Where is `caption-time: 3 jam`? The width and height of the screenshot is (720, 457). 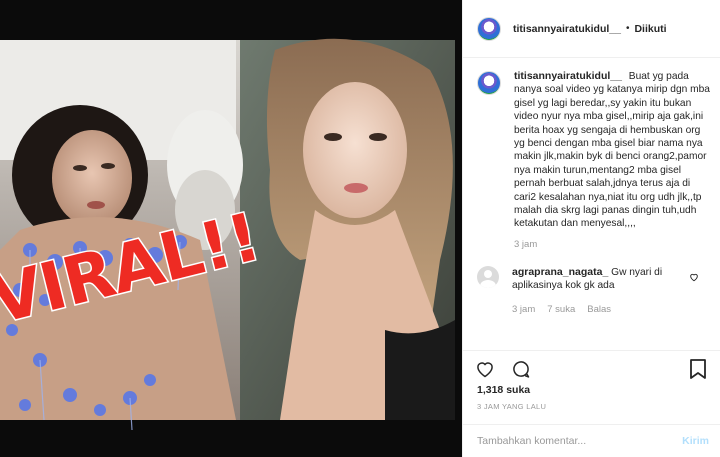
caption-time: 3 jam is located at coordinates (612, 244).